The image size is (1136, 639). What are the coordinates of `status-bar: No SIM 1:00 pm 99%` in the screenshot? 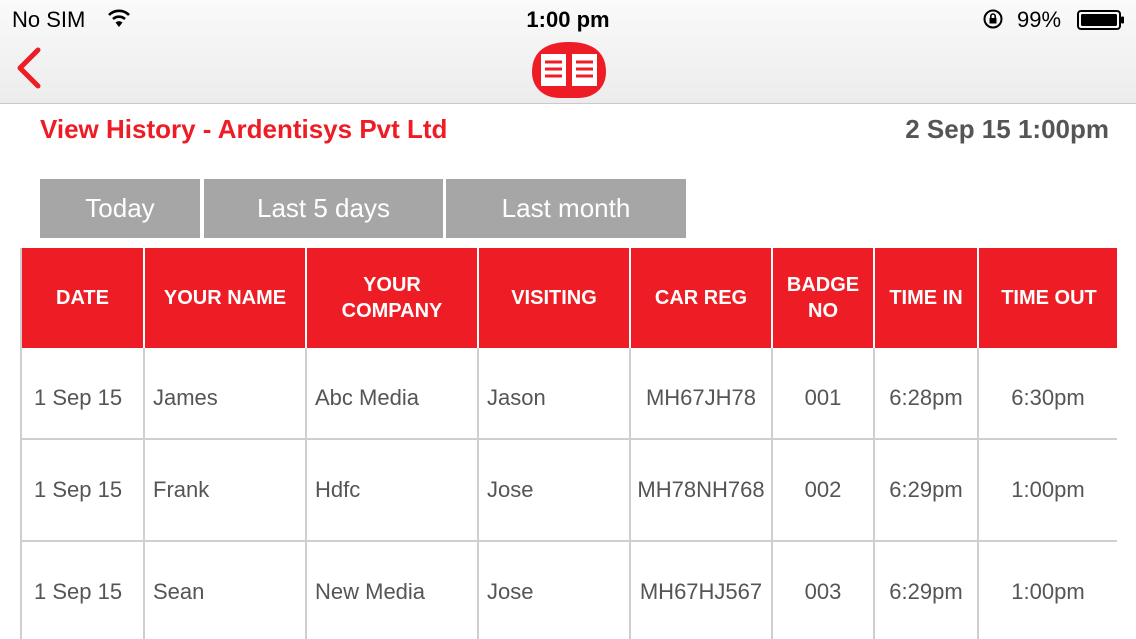 It's located at (568, 20).